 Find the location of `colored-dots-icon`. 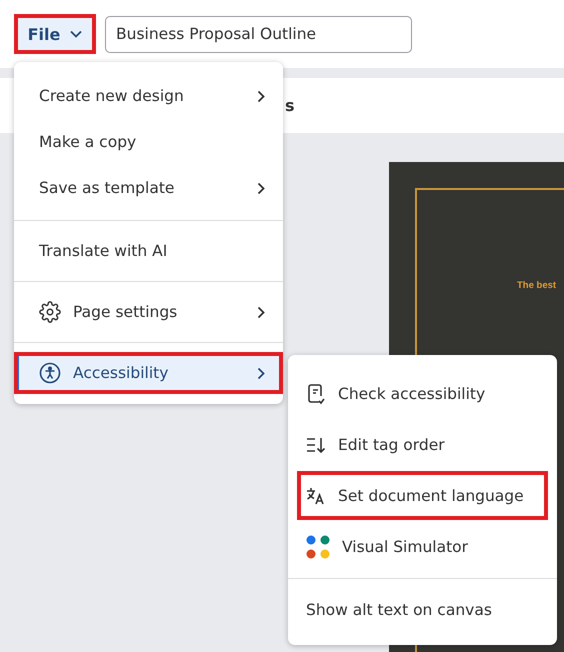

colored-dots-icon is located at coordinates (318, 546).